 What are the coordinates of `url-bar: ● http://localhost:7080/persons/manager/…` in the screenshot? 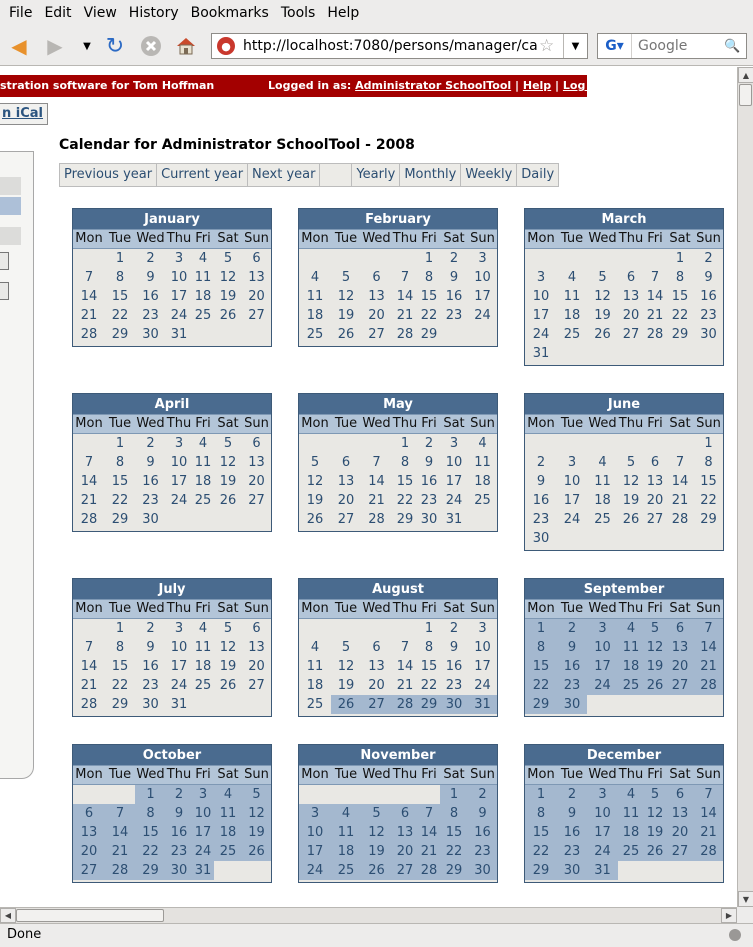 It's located at (399, 46).